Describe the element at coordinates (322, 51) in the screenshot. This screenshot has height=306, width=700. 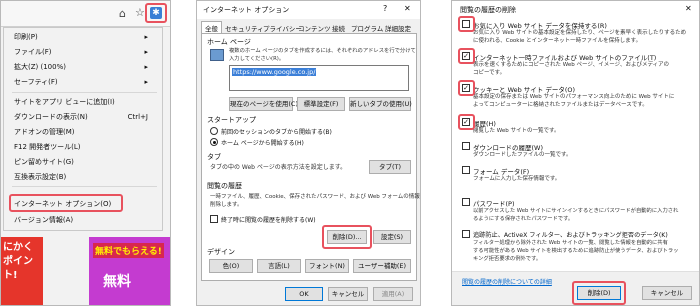
I see `home-desc-1: 複数のホーム ページのタブを作成するには、それぞれのアドレスを行で分けて` at that location.